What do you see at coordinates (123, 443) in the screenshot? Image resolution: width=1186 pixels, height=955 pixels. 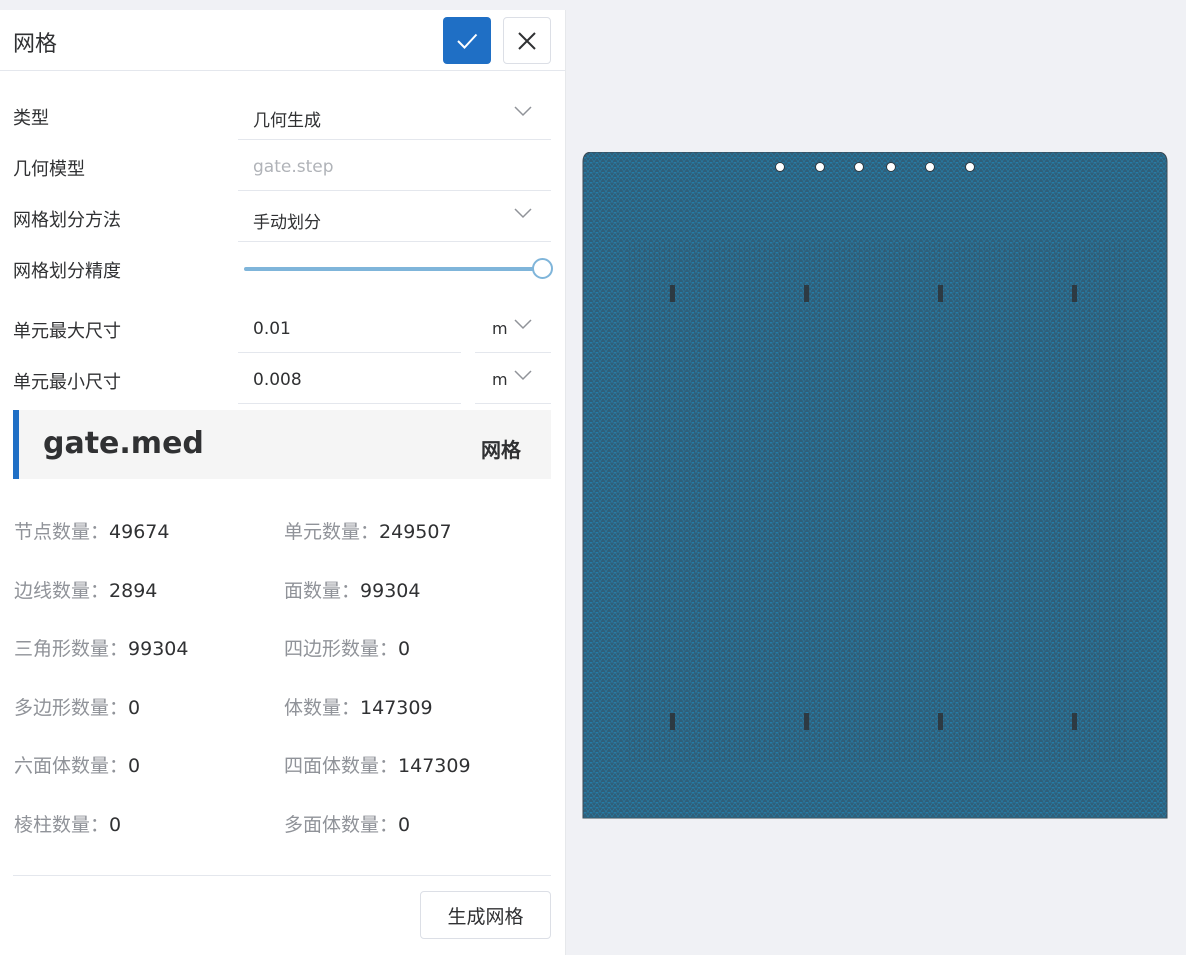 I see `mesh-file-name: gate.med` at bounding box center [123, 443].